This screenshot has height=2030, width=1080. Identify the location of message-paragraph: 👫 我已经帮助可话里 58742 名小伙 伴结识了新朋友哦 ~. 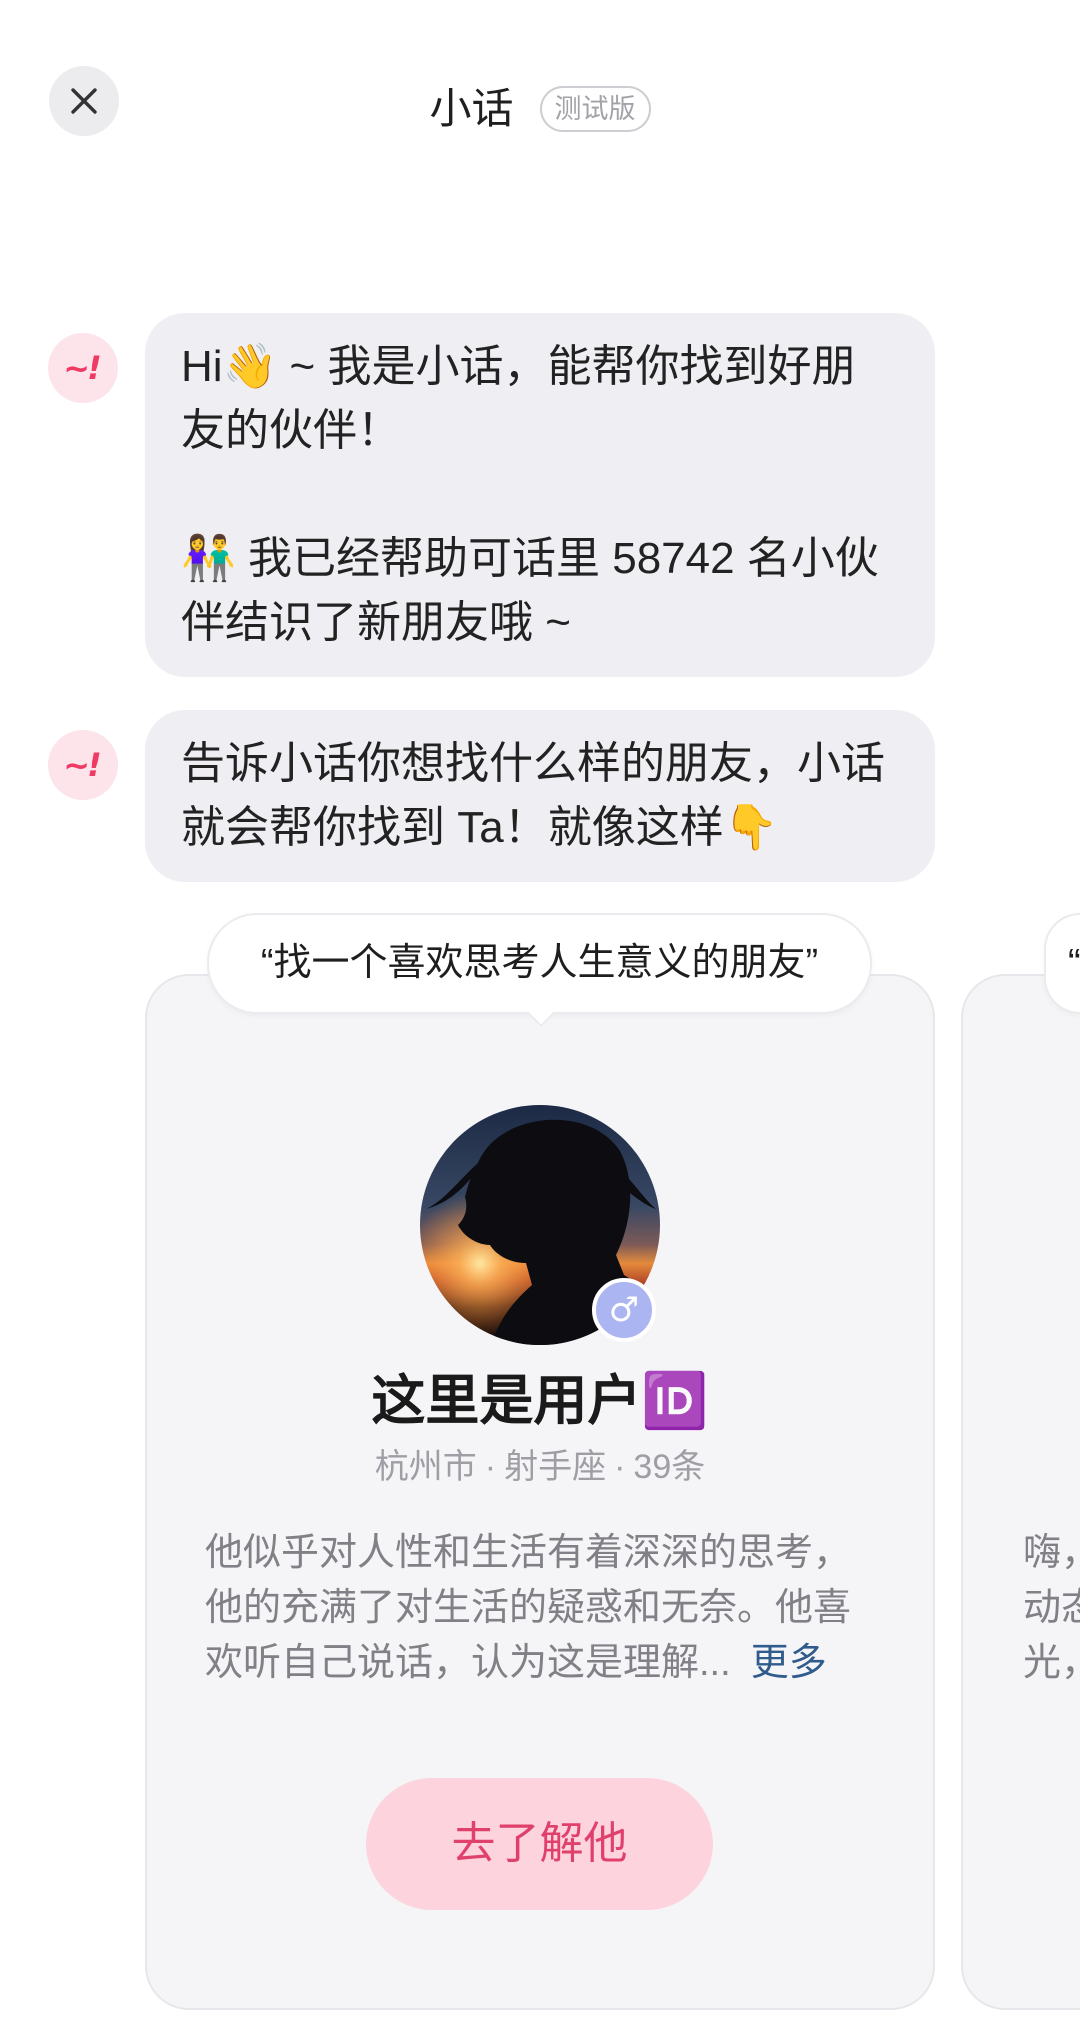
(540, 591).